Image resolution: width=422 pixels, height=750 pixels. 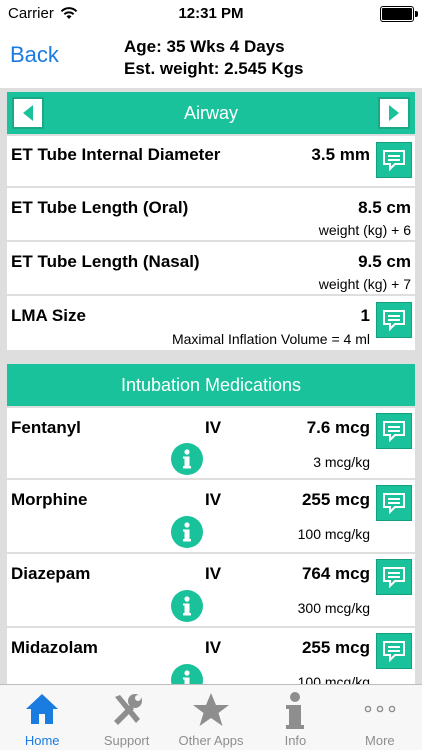 I want to click on arrow-right-icon, so click(x=394, y=113).